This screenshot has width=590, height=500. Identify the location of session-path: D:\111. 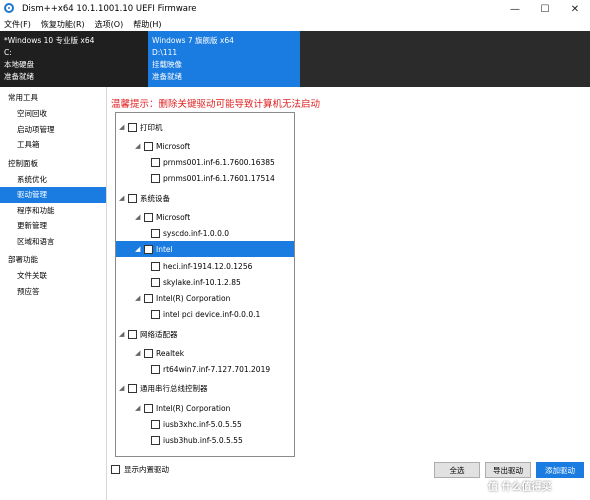
(165, 52).